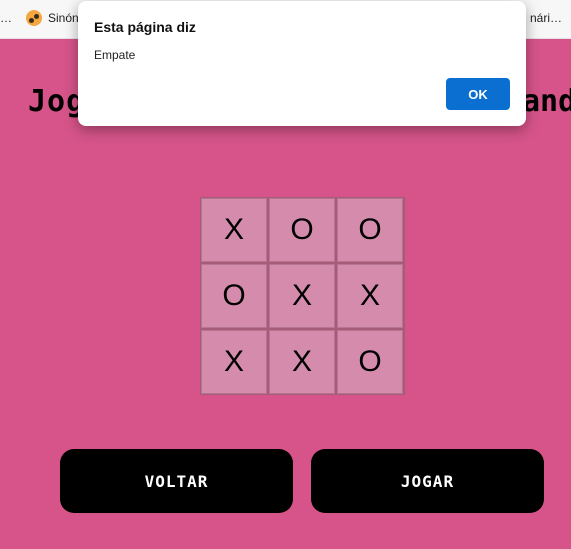 The image size is (571, 549). Describe the element at coordinates (234, 362) in the screenshot. I see `board-cell-2-0: X` at that location.